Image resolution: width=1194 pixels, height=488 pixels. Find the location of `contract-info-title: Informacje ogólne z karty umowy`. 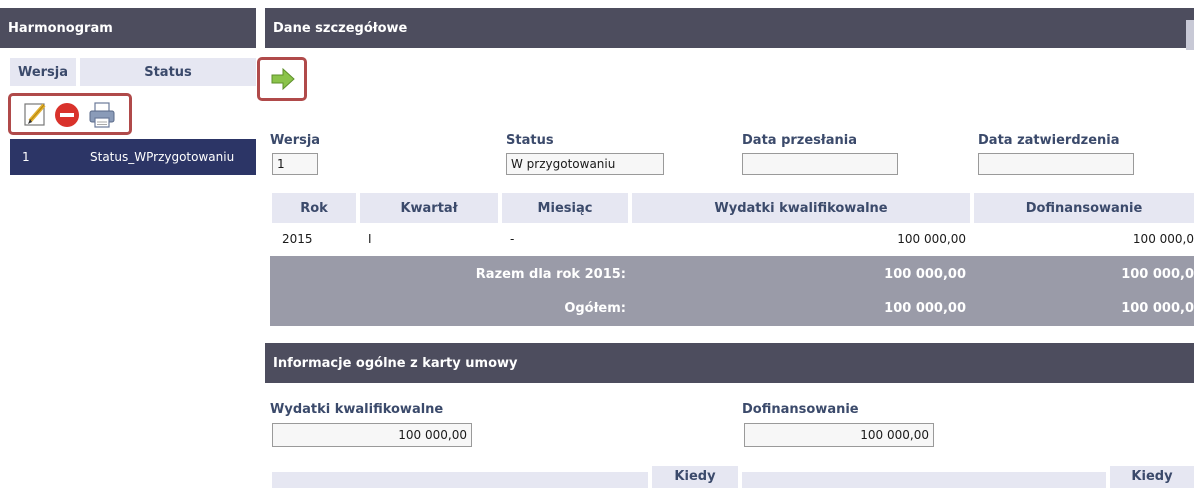

contract-info-title: Informacje ogólne z karty umowy is located at coordinates (395, 363).